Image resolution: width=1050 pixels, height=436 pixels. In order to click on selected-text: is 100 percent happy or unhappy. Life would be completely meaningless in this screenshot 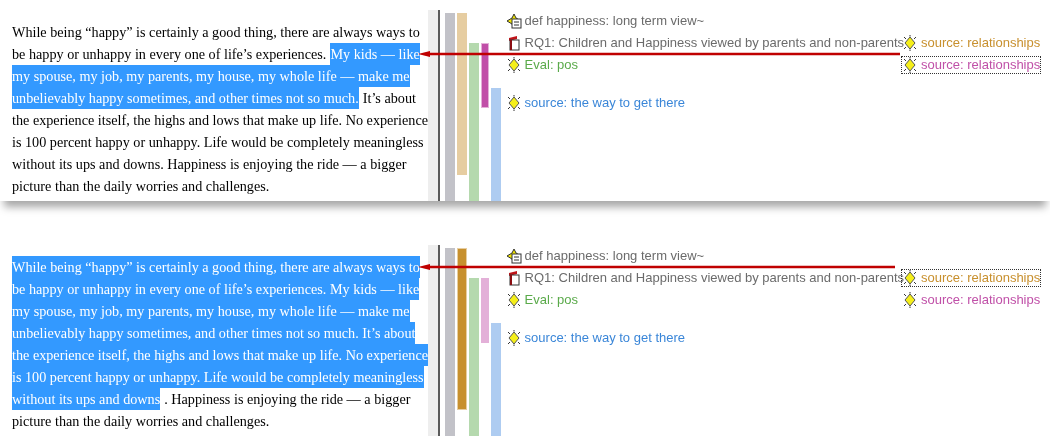, I will do `click(218, 377)`.